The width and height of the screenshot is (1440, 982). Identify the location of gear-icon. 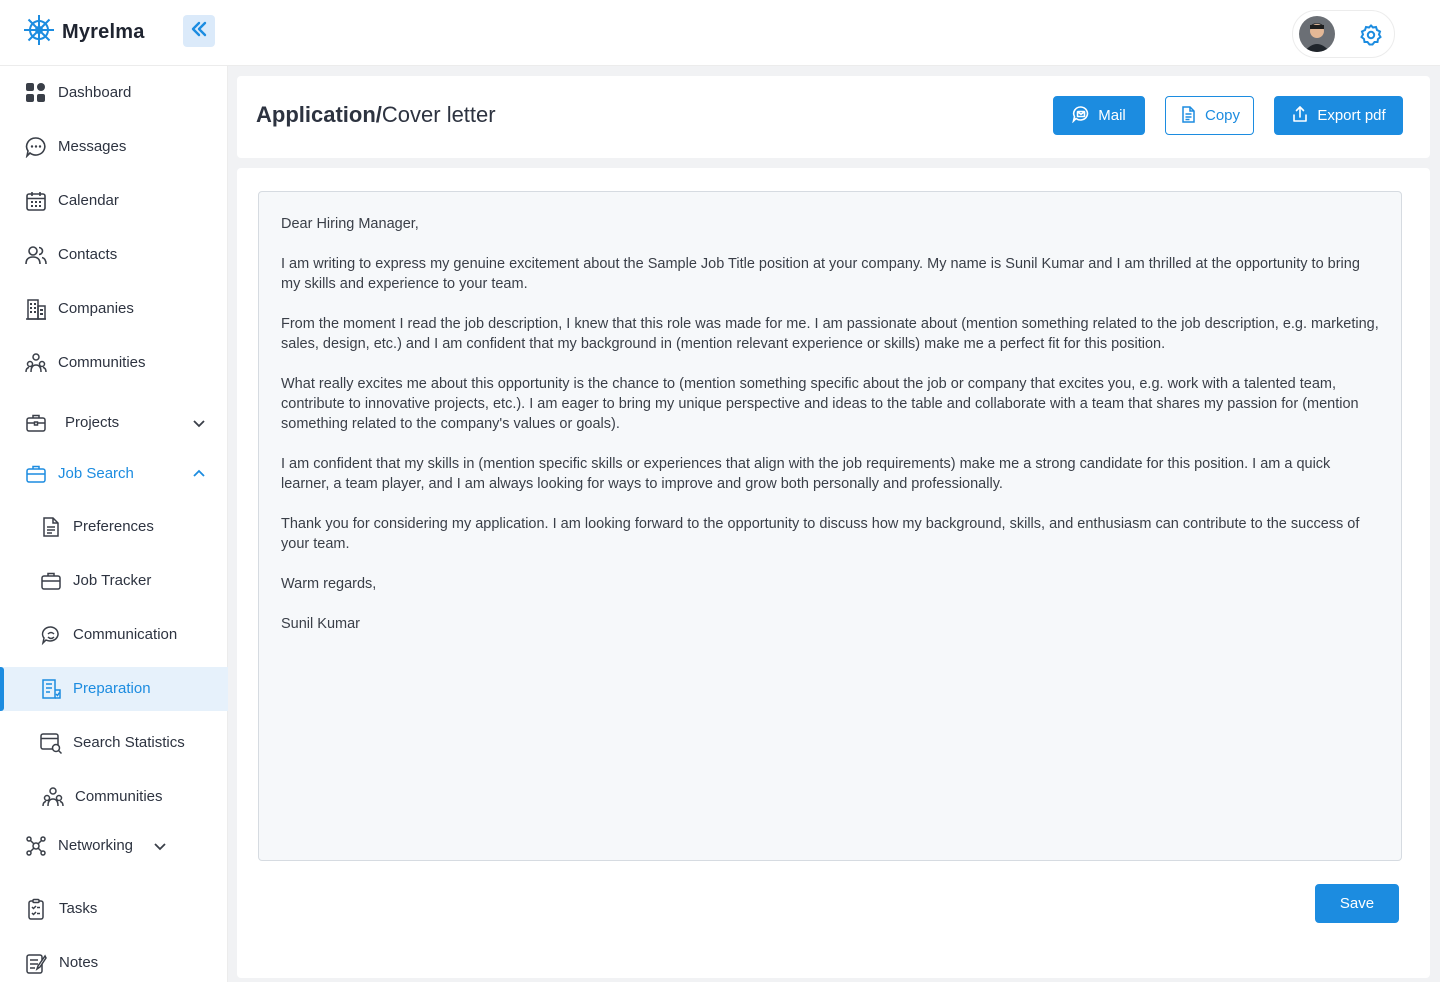
(1371, 37).